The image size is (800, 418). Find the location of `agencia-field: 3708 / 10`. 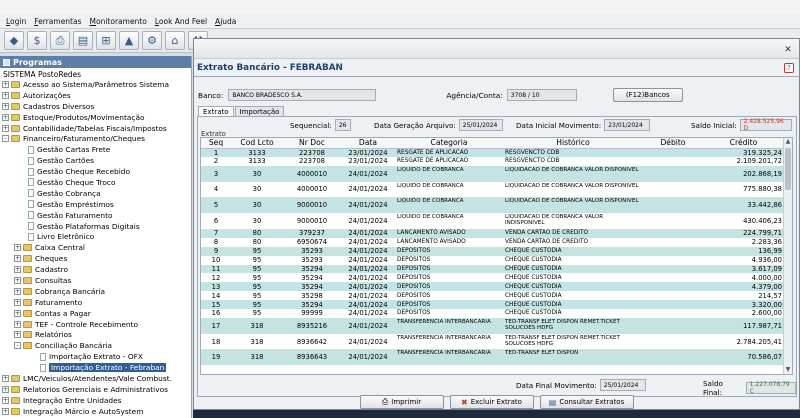

agencia-field: 3708 / 10 is located at coordinates (541, 95).